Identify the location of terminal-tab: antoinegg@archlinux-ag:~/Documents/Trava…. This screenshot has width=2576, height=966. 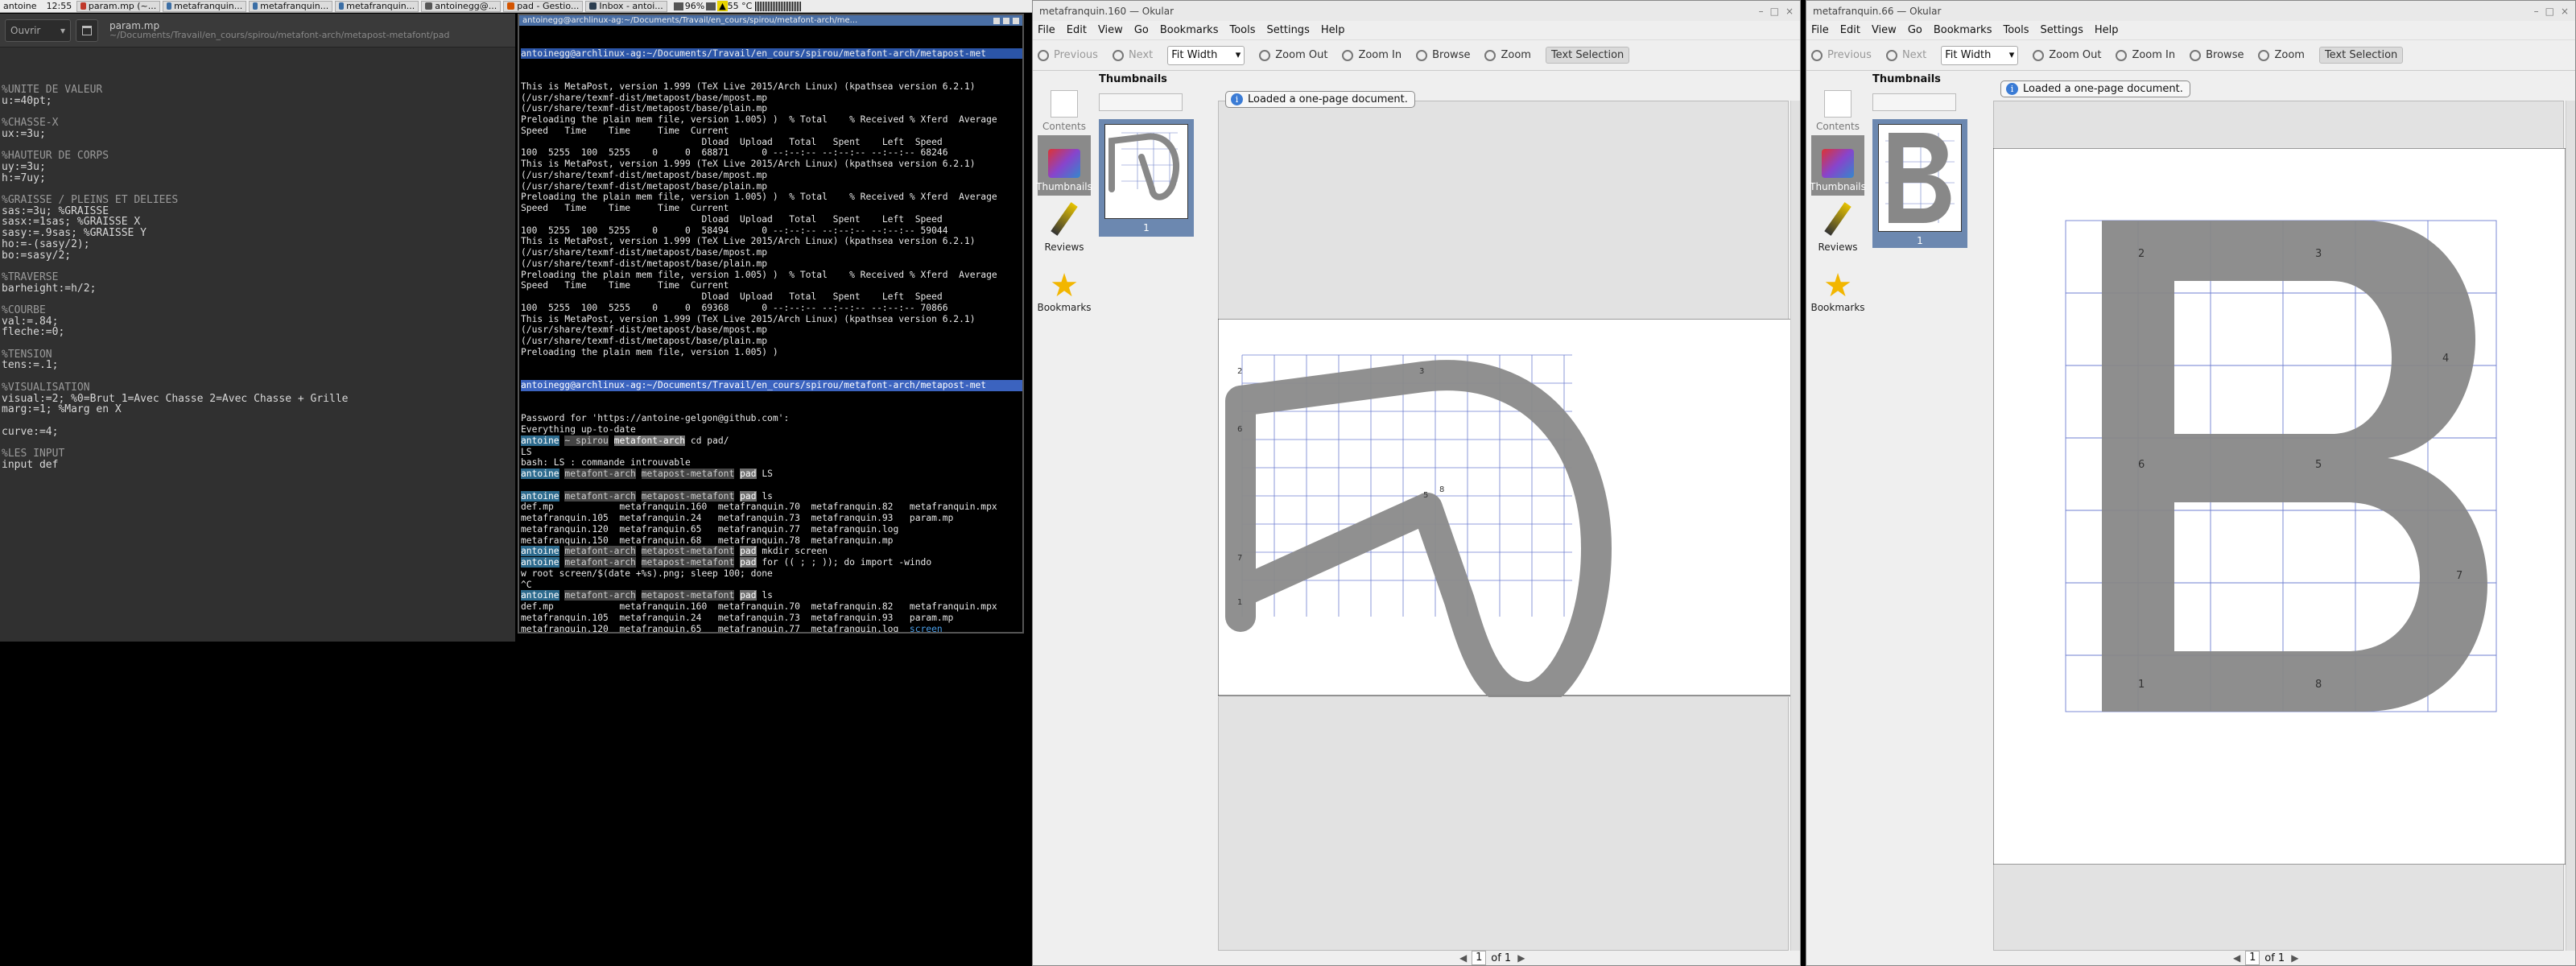
(771, 53).